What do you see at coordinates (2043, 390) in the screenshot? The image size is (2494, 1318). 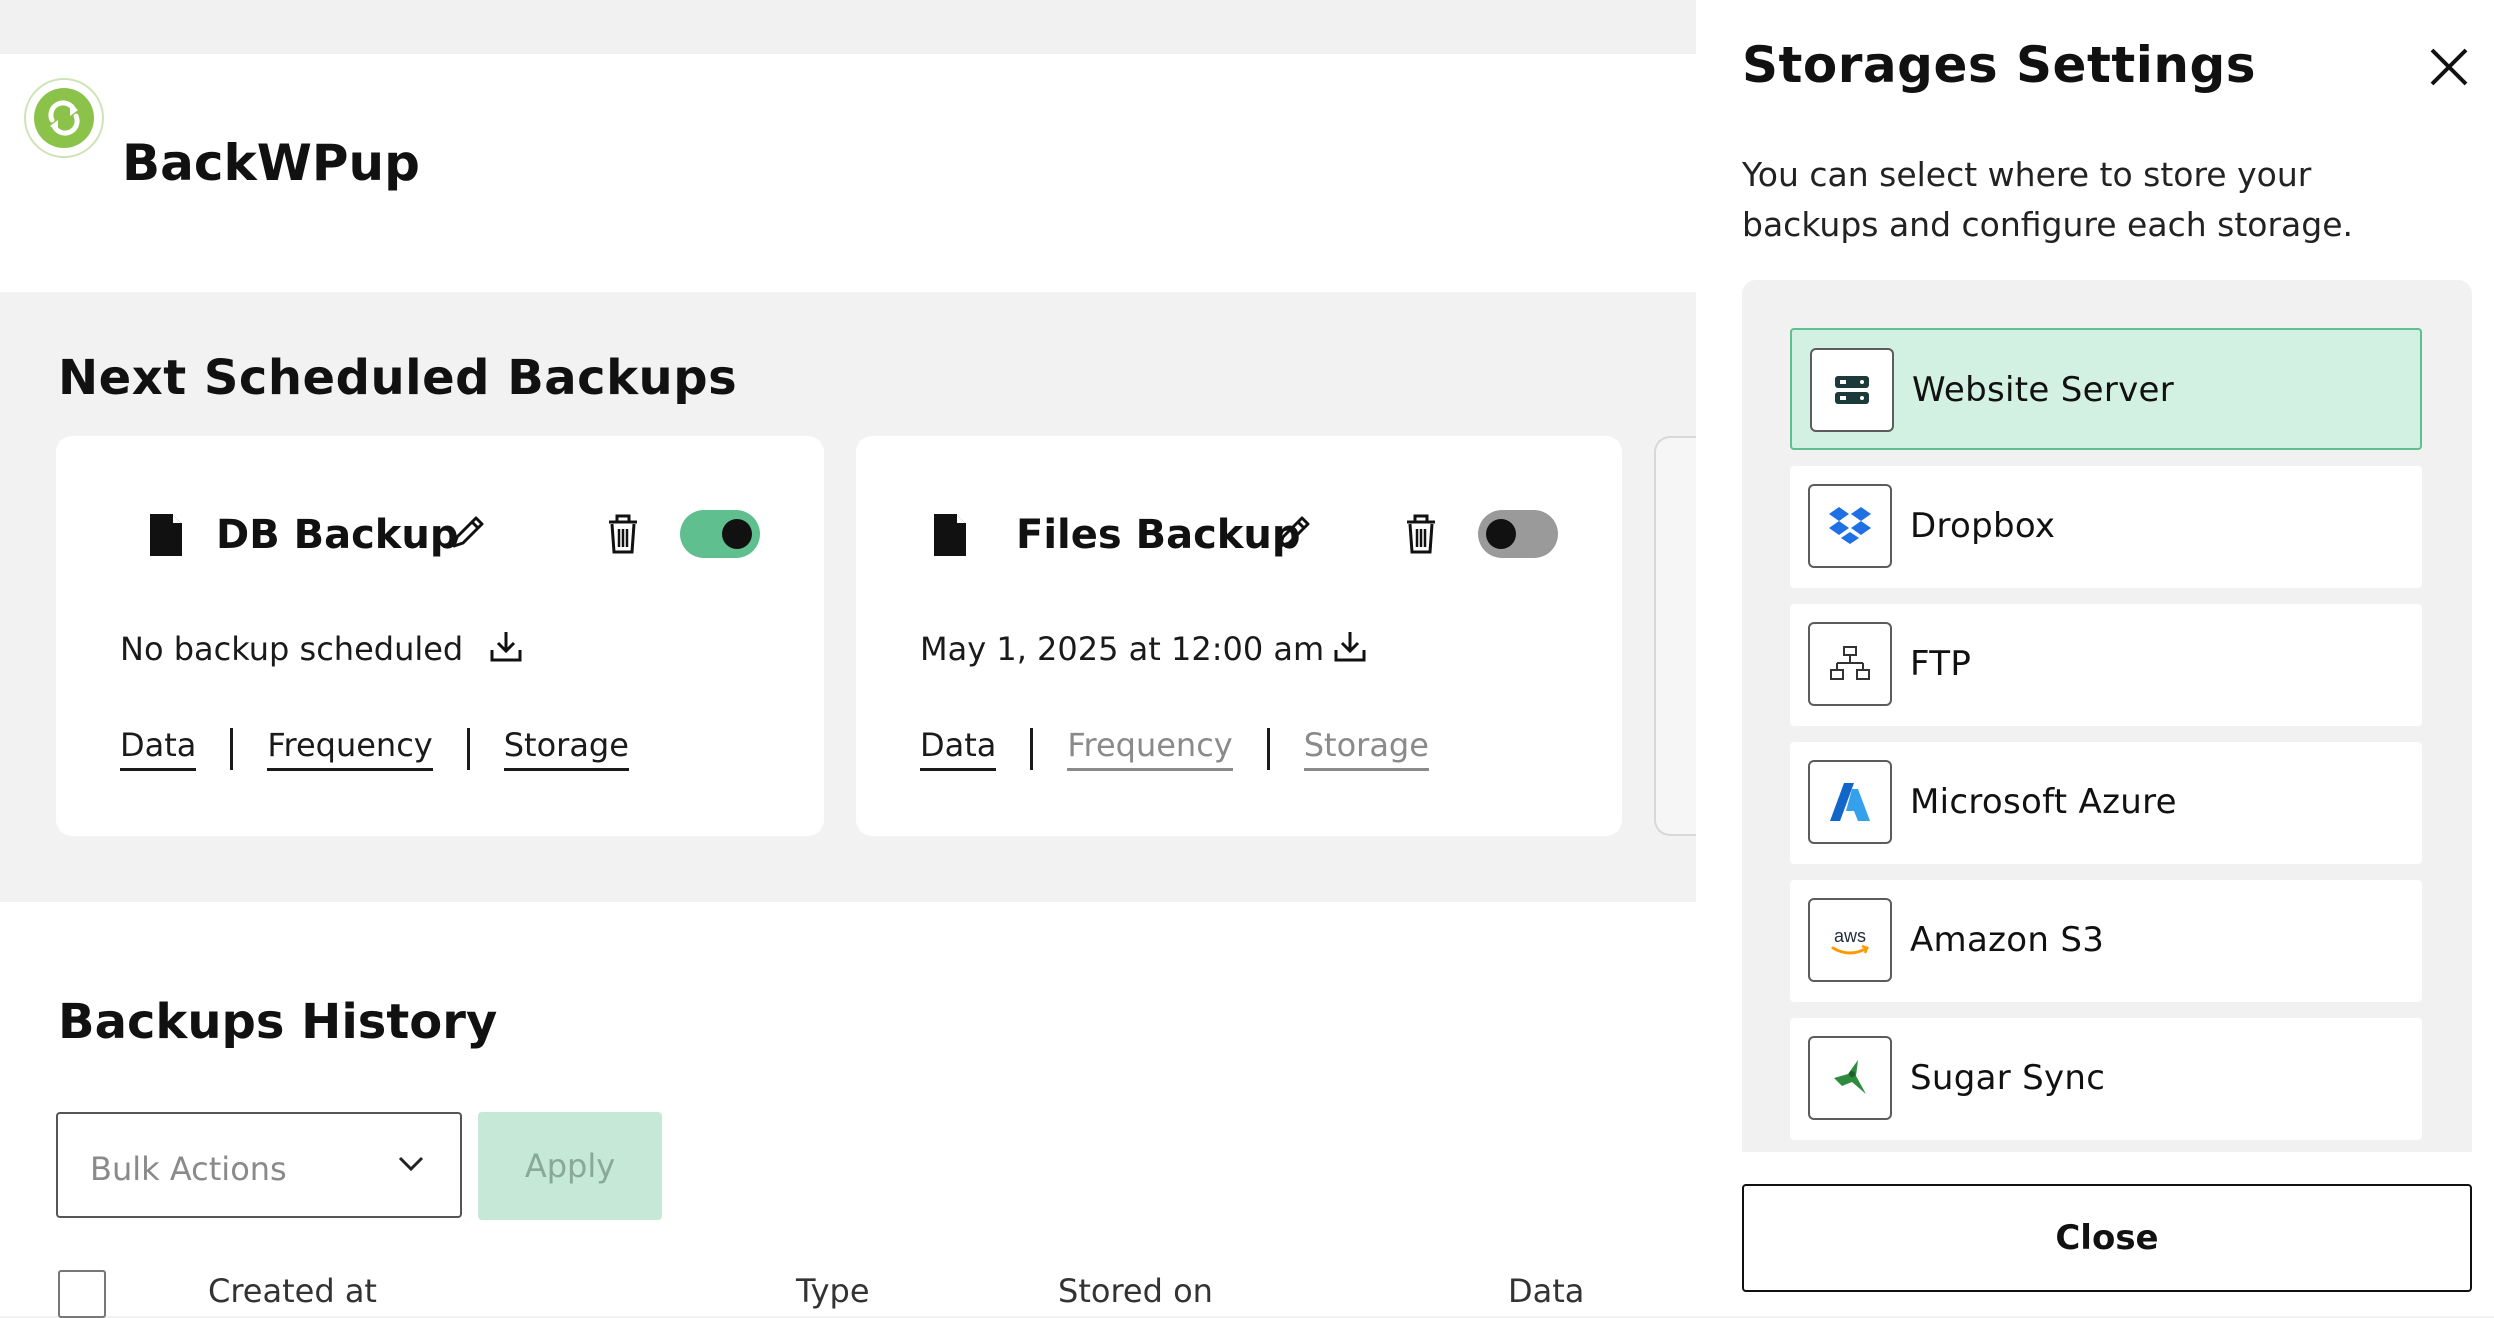 I see `storage-label: Website Server` at bounding box center [2043, 390].